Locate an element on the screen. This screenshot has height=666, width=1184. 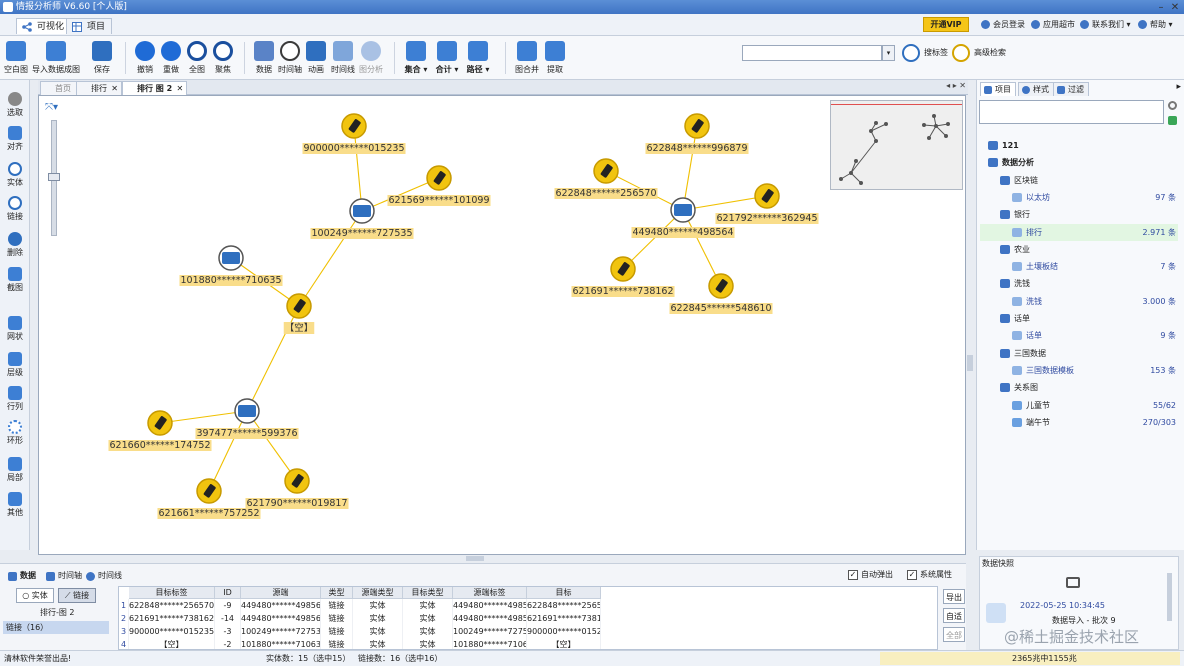
graph-node-phone: 622848******996879 is located at coordinates (697, 133).